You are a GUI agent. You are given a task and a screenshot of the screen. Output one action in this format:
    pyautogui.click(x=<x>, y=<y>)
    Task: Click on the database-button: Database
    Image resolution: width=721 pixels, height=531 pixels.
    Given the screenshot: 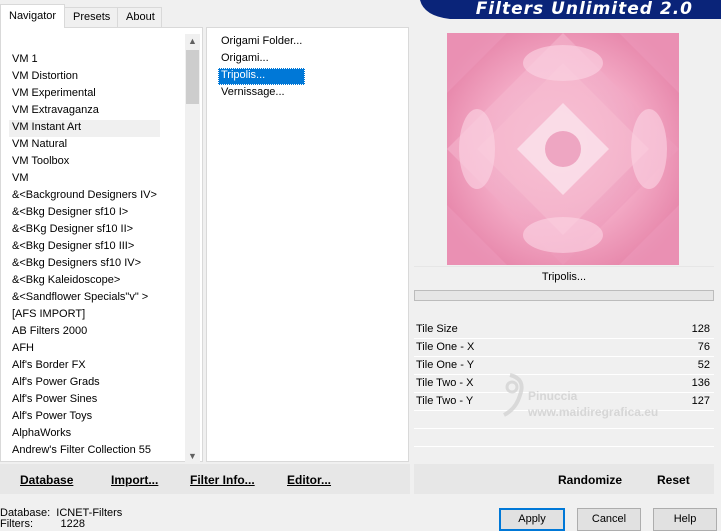 What is the action you would take?
    pyautogui.click(x=46, y=480)
    